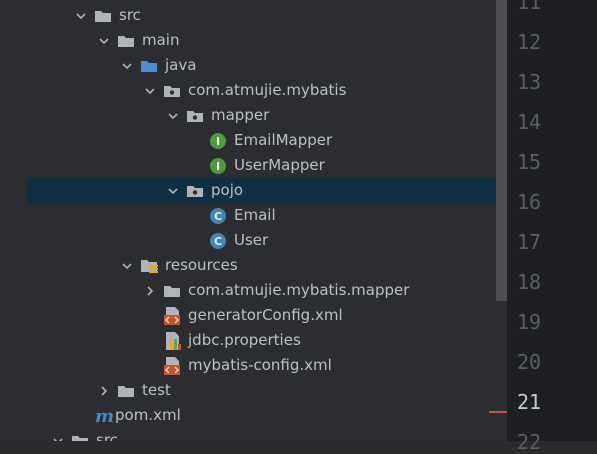  I want to click on tree-item-label: jdbc.properties, so click(244, 340).